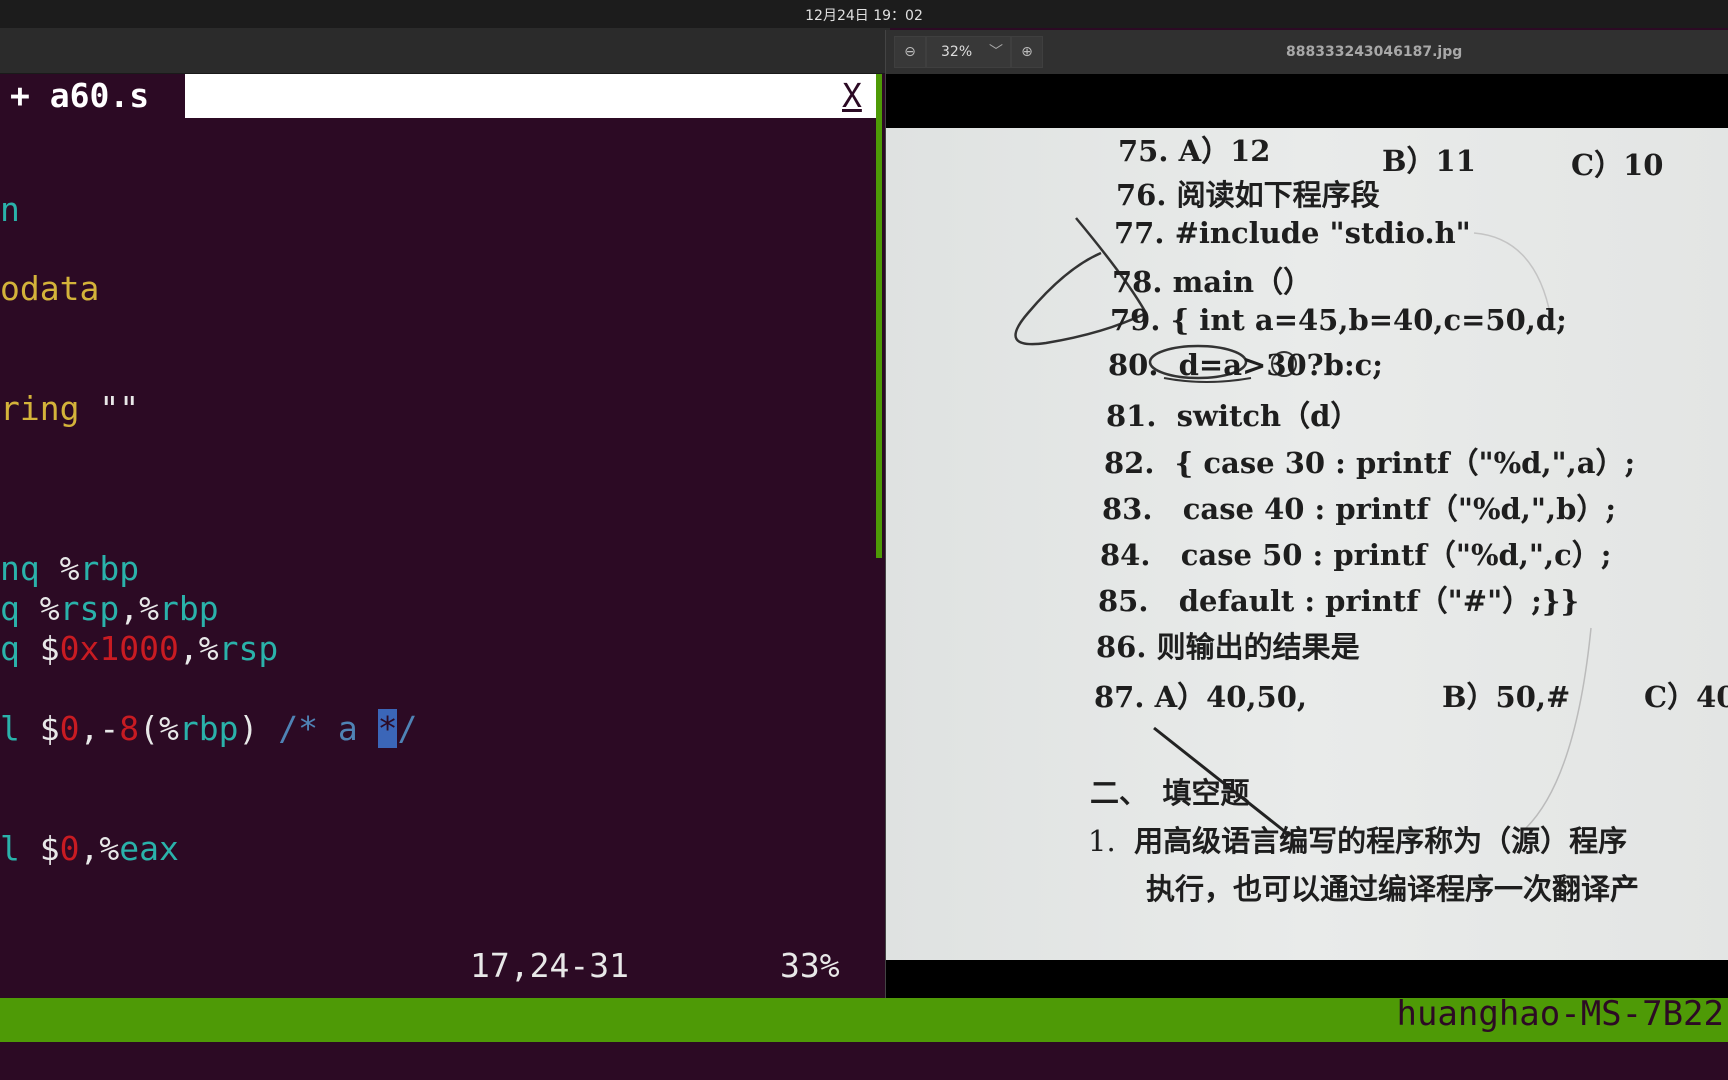 The height and width of the screenshot is (1080, 1728). Describe the element at coordinates (1233, 416) in the screenshot. I see `exam-line: 81. switch（d）` at that location.